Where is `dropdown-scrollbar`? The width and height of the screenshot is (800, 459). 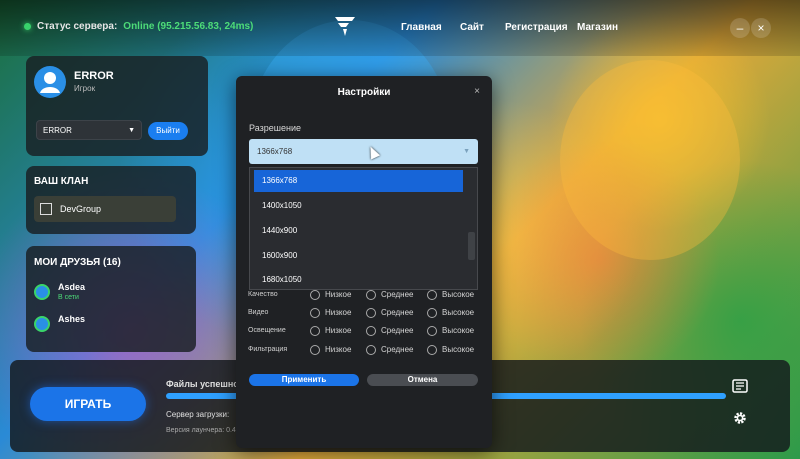 dropdown-scrollbar is located at coordinates (471, 246).